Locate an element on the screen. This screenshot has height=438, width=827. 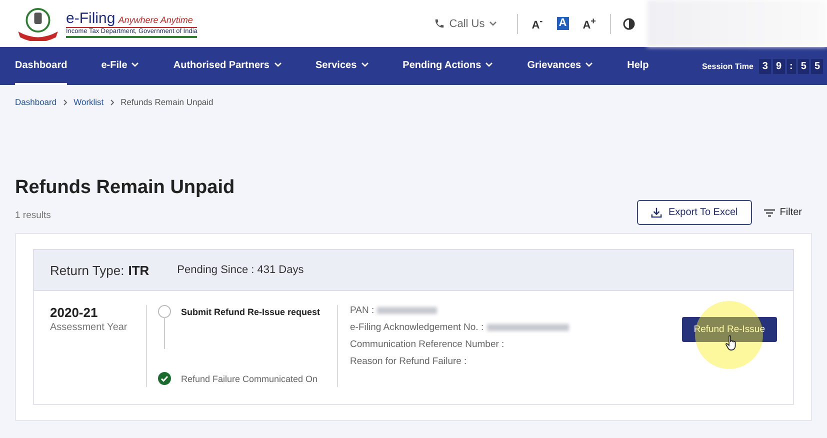
contrast-icon is located at coordinates (629, 24).